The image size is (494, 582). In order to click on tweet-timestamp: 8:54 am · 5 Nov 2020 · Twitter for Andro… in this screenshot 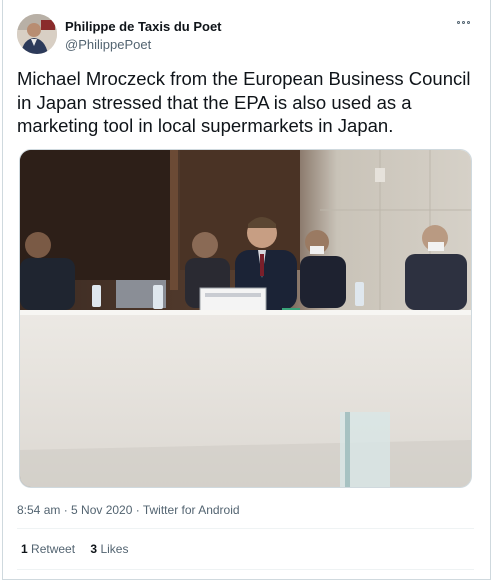, I will do `click(128, 510)`.